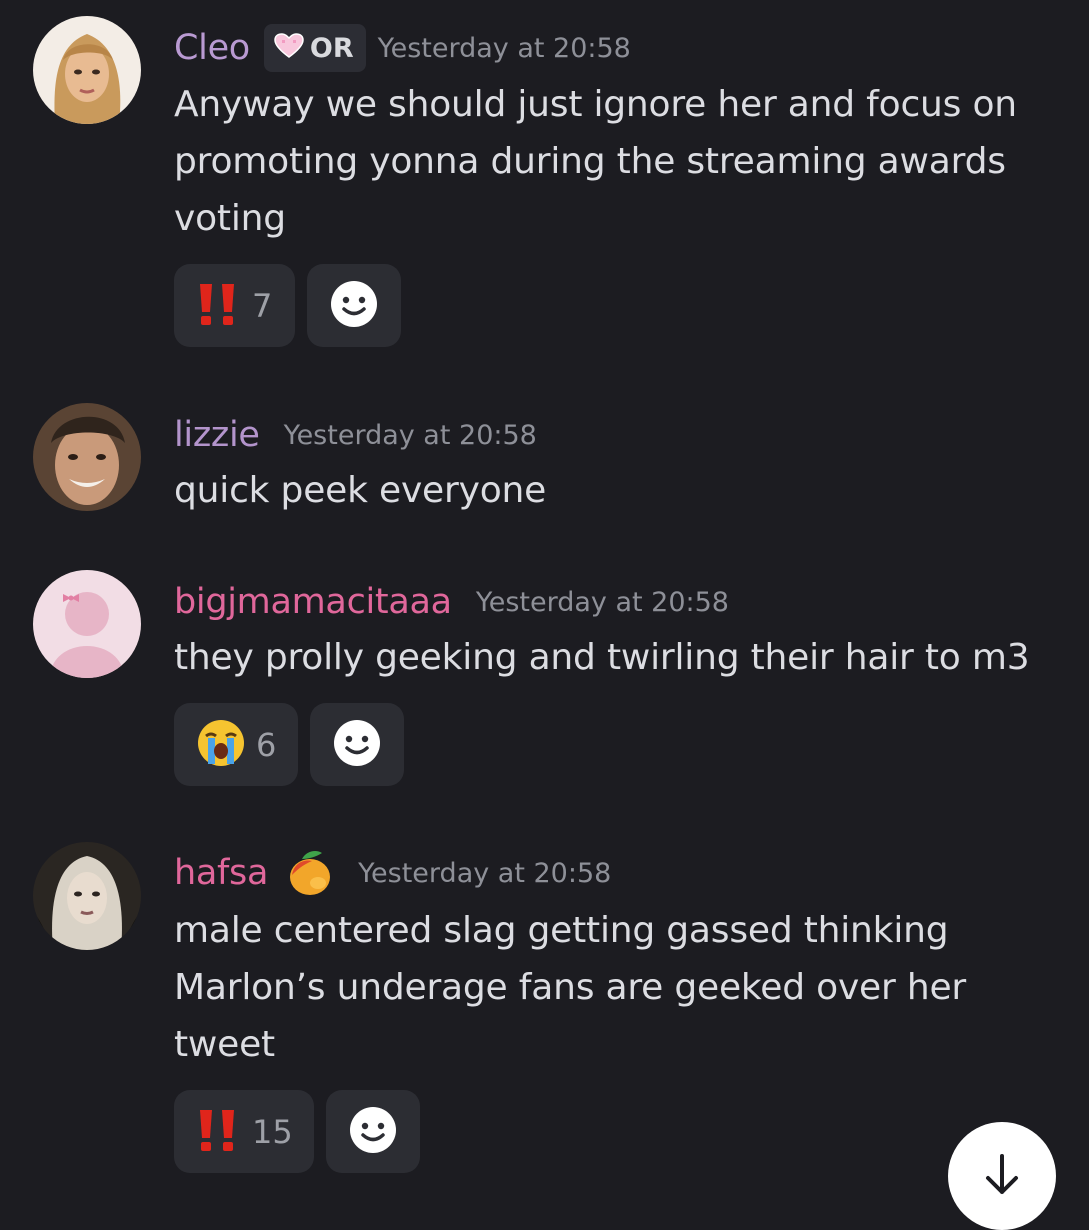 The image size is (1089, 1230). I want to click on username: bigjmamacitaaa, so click(313, 602).